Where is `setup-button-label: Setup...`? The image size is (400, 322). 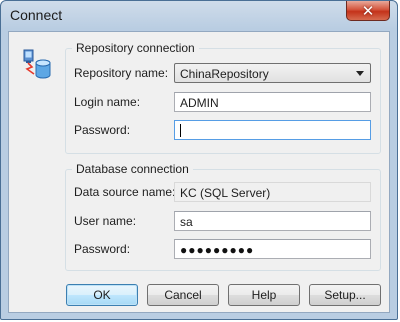 setup-button-label: Setup... is located at coordinates (345, 295).